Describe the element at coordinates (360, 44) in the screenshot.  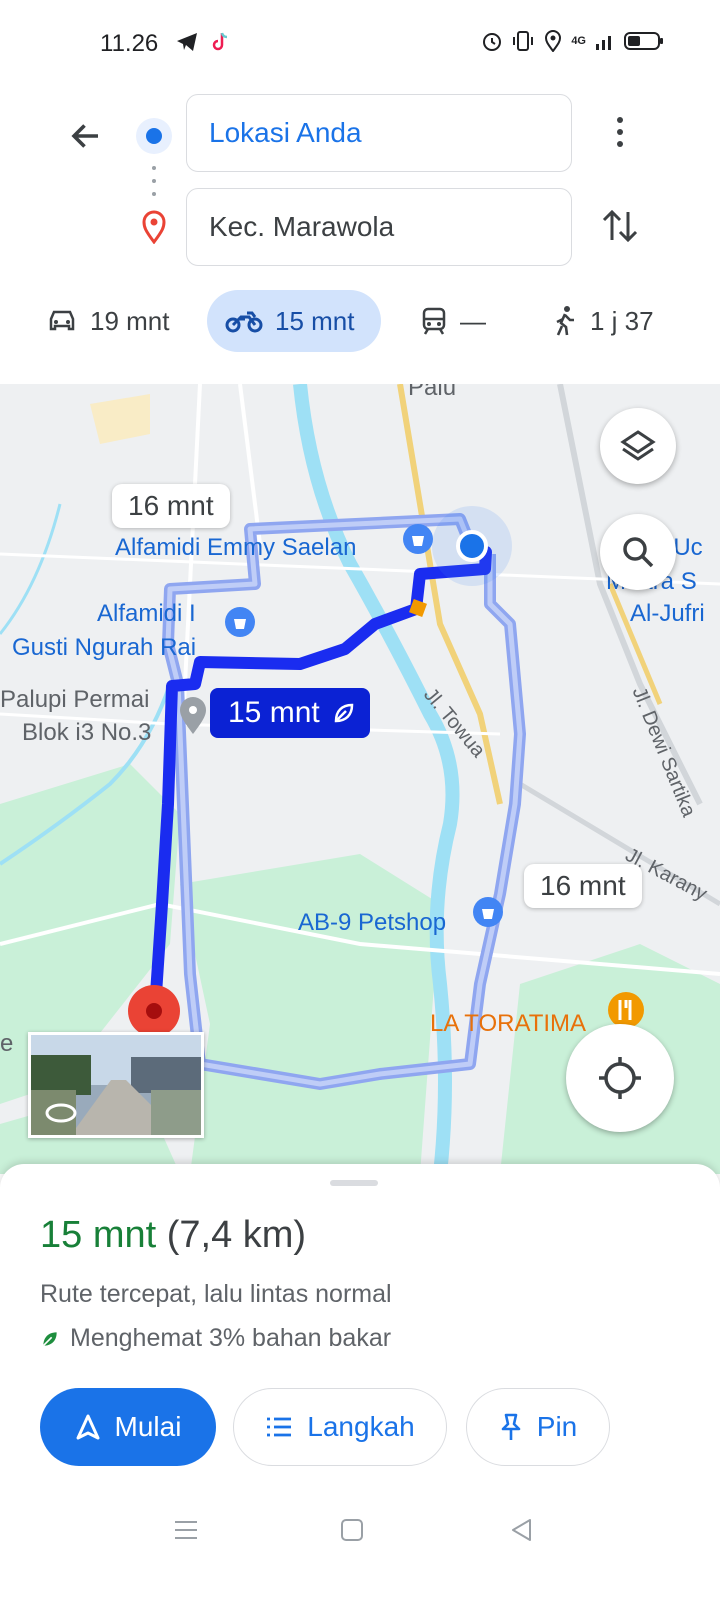
I see `status-bar: 11.26 4G` at that location.